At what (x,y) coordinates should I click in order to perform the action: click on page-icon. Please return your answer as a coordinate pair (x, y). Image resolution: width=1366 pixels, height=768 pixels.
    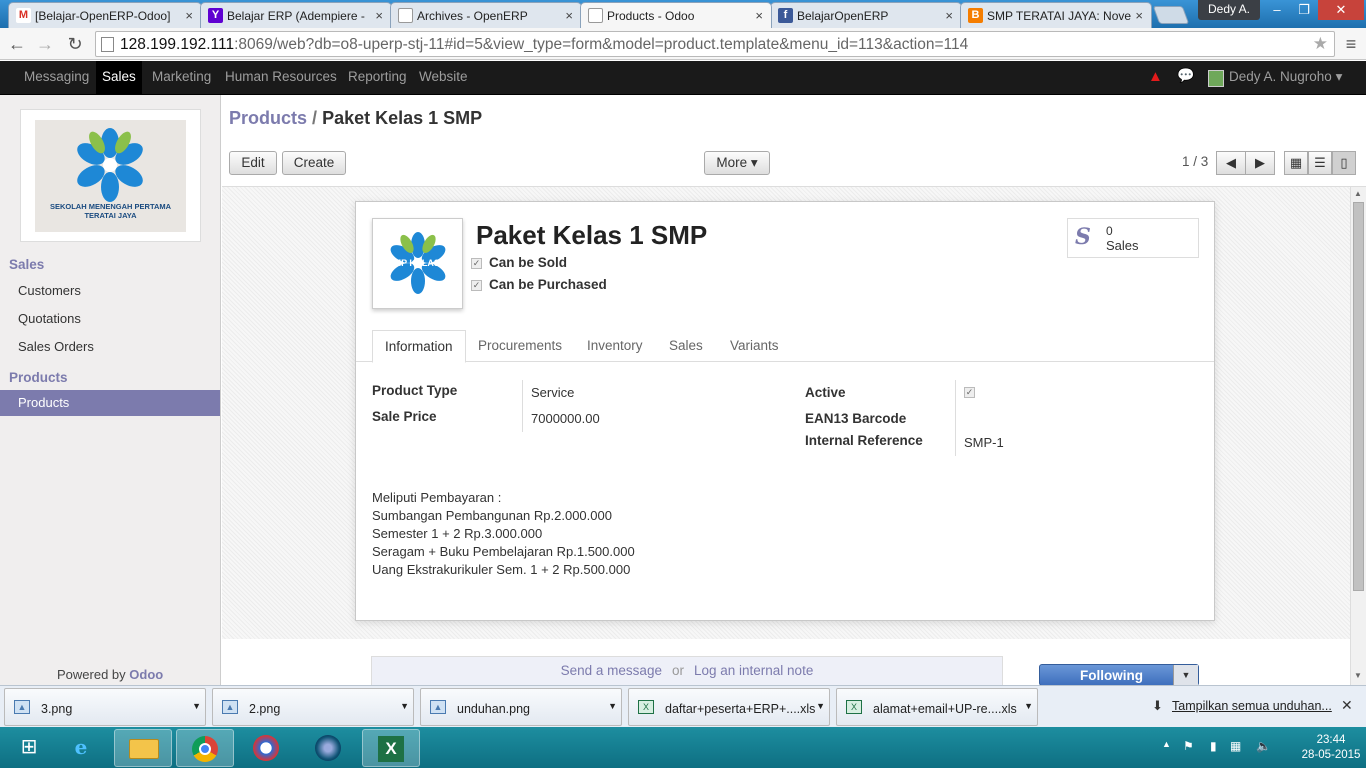
    Looking at the image, I should click on (107, 44).